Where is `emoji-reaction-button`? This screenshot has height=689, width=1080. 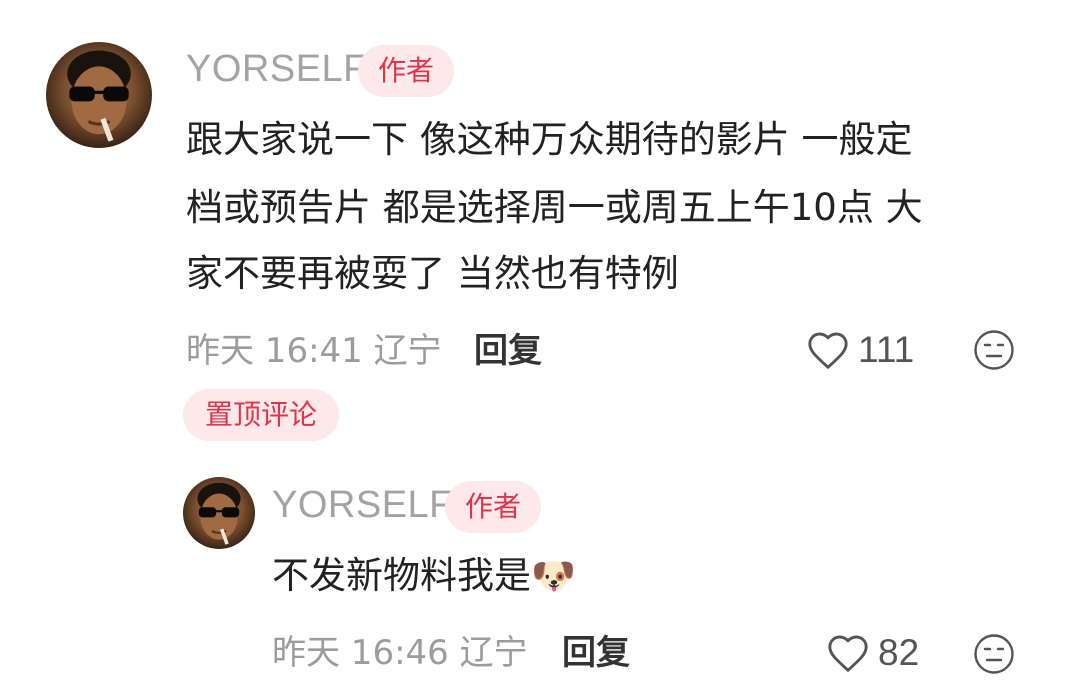
emoji-reaction-button is located at coordinates (994, 350).